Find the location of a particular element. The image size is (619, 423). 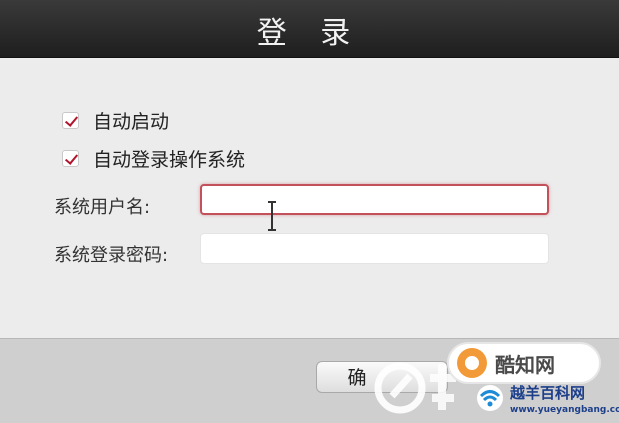

auto-login-checkbox is located at coordinates (70, 158).